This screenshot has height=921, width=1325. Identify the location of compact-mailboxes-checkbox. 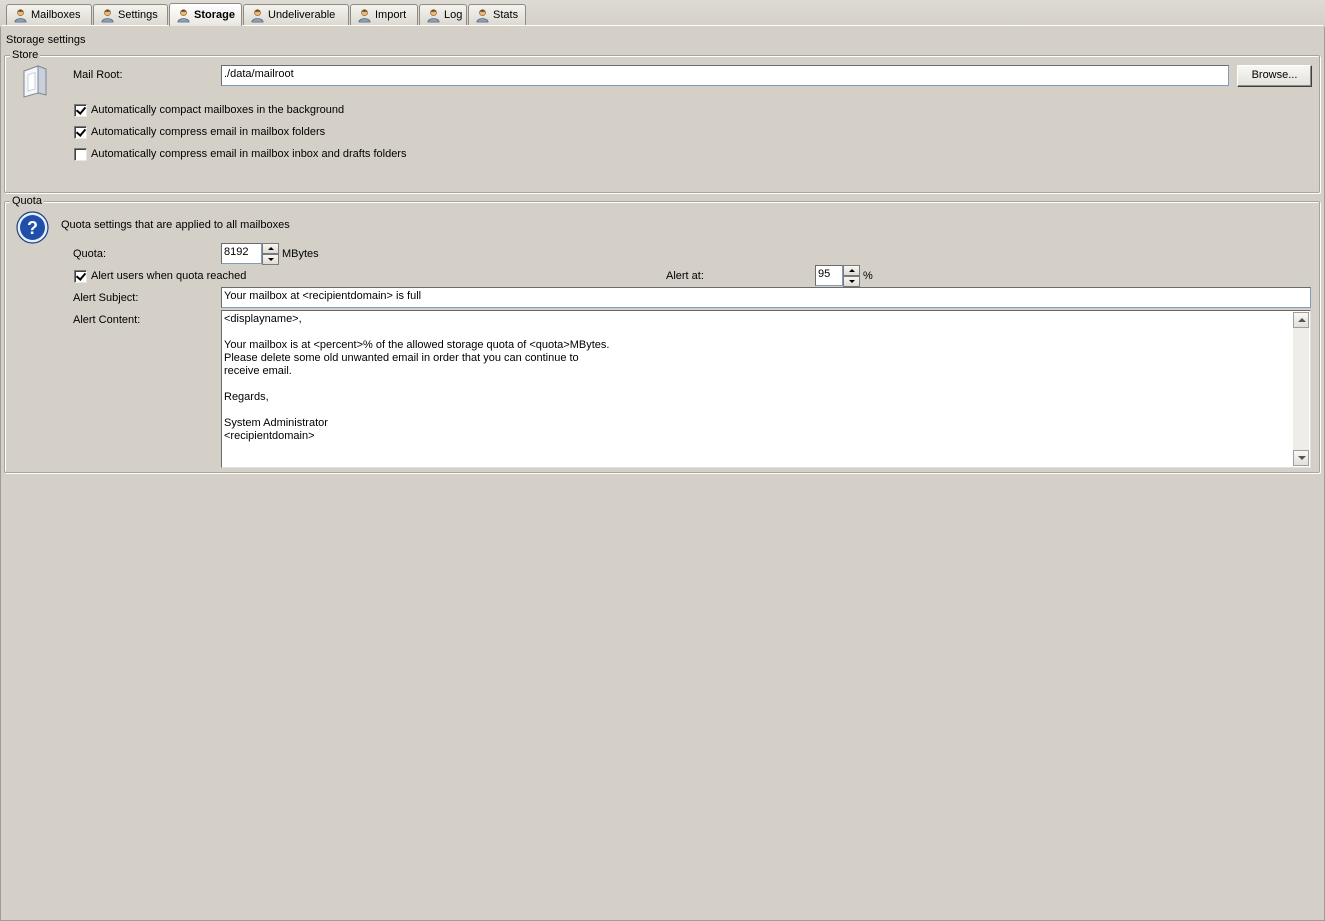
(80, 110).